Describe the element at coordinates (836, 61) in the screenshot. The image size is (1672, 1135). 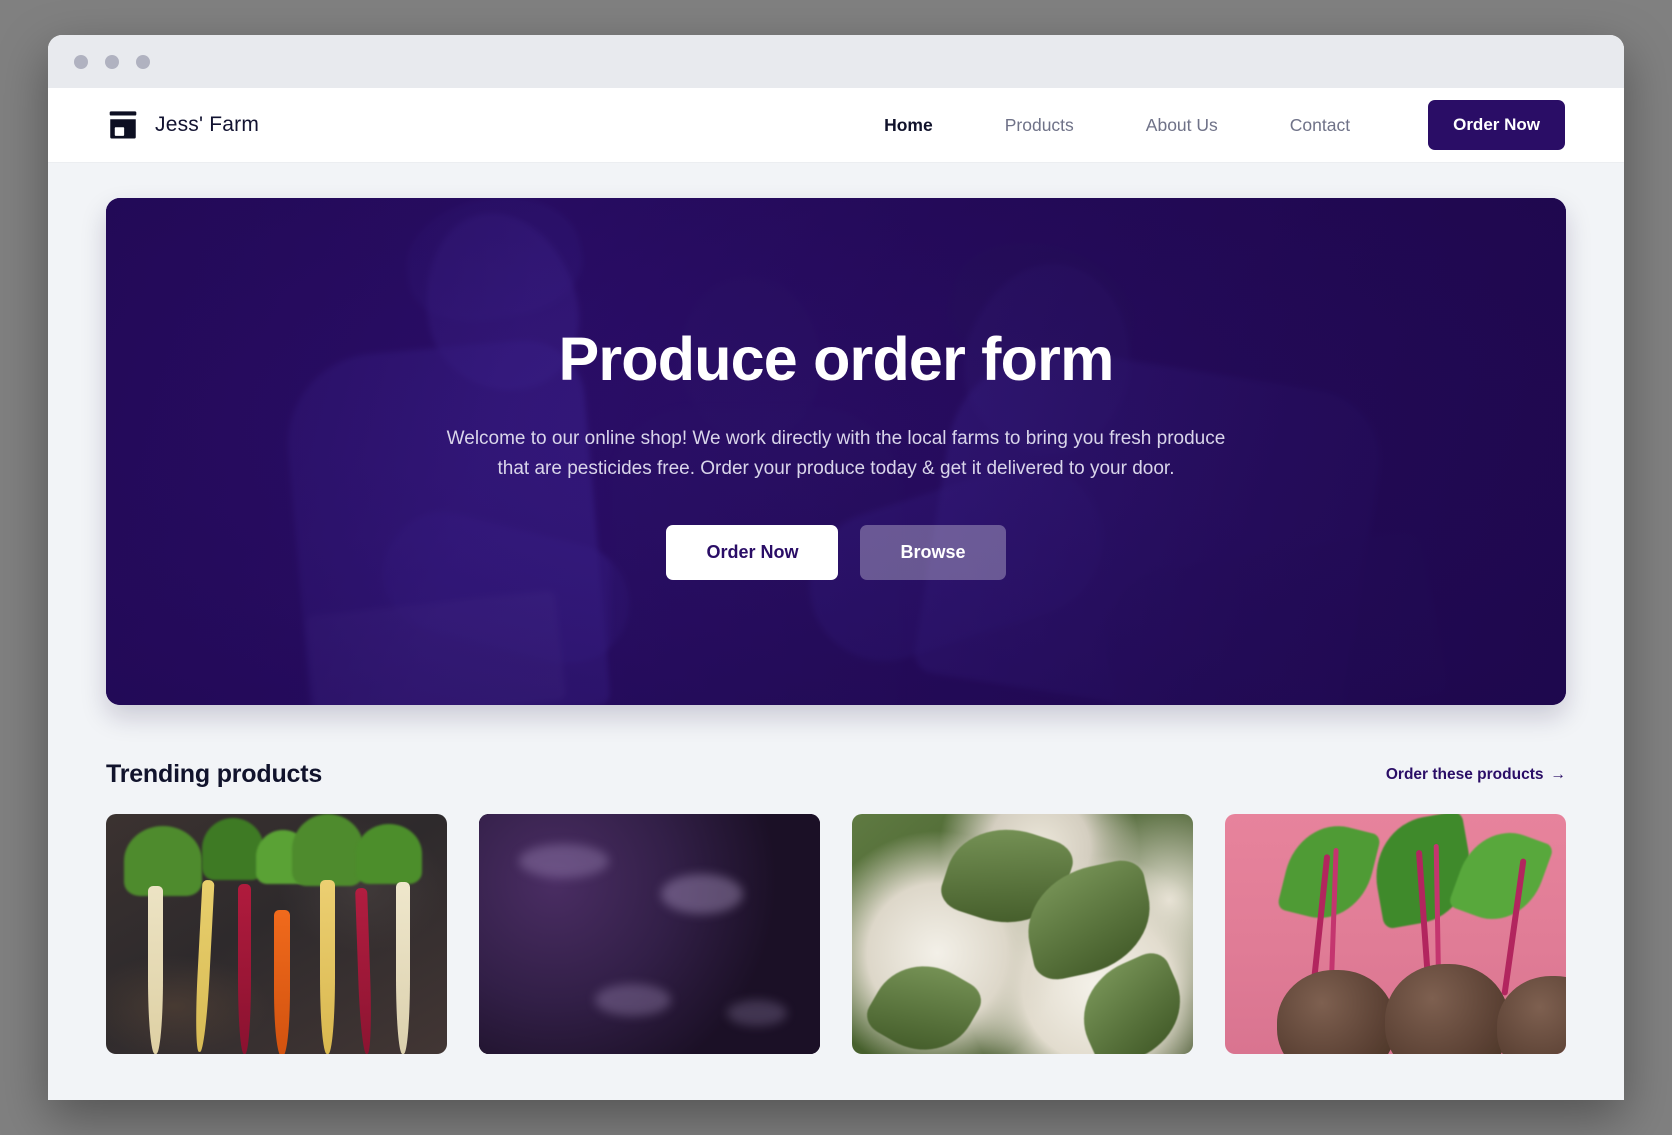
I see `browser-titlebar` at that location.